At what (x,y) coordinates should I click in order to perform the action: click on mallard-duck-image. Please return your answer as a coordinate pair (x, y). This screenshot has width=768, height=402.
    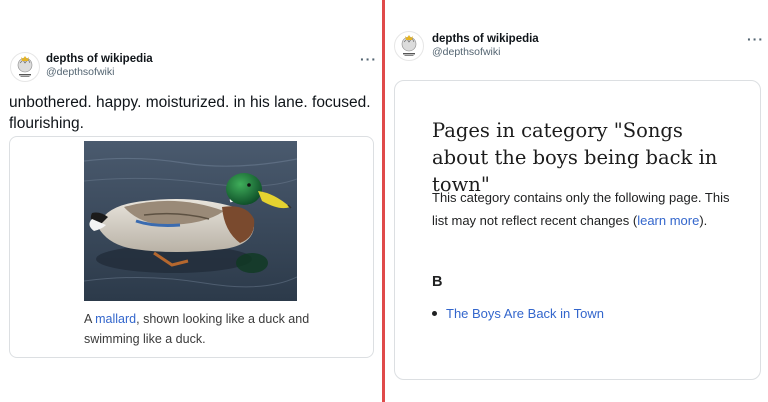
    Looking at the image, I should click on (190, 221).